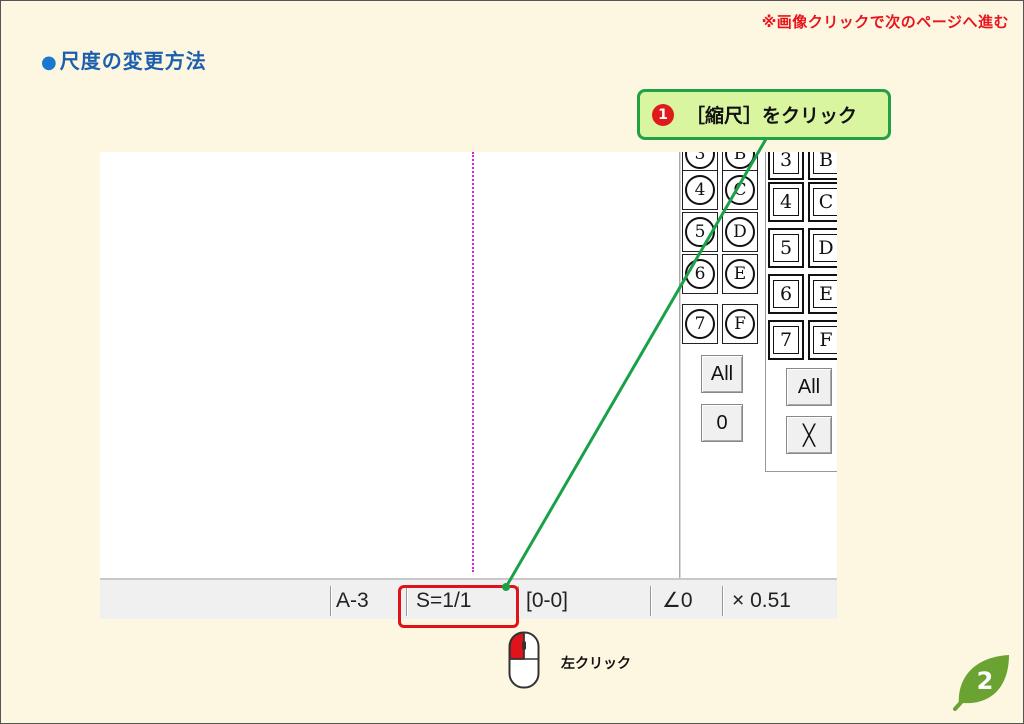 The height and width of the screenshot is (724, 1024). What do you see at coordinates (596, 664) in the screenshot?
I see `left-click-label: 左クリック` at bounding box center [596, 664].